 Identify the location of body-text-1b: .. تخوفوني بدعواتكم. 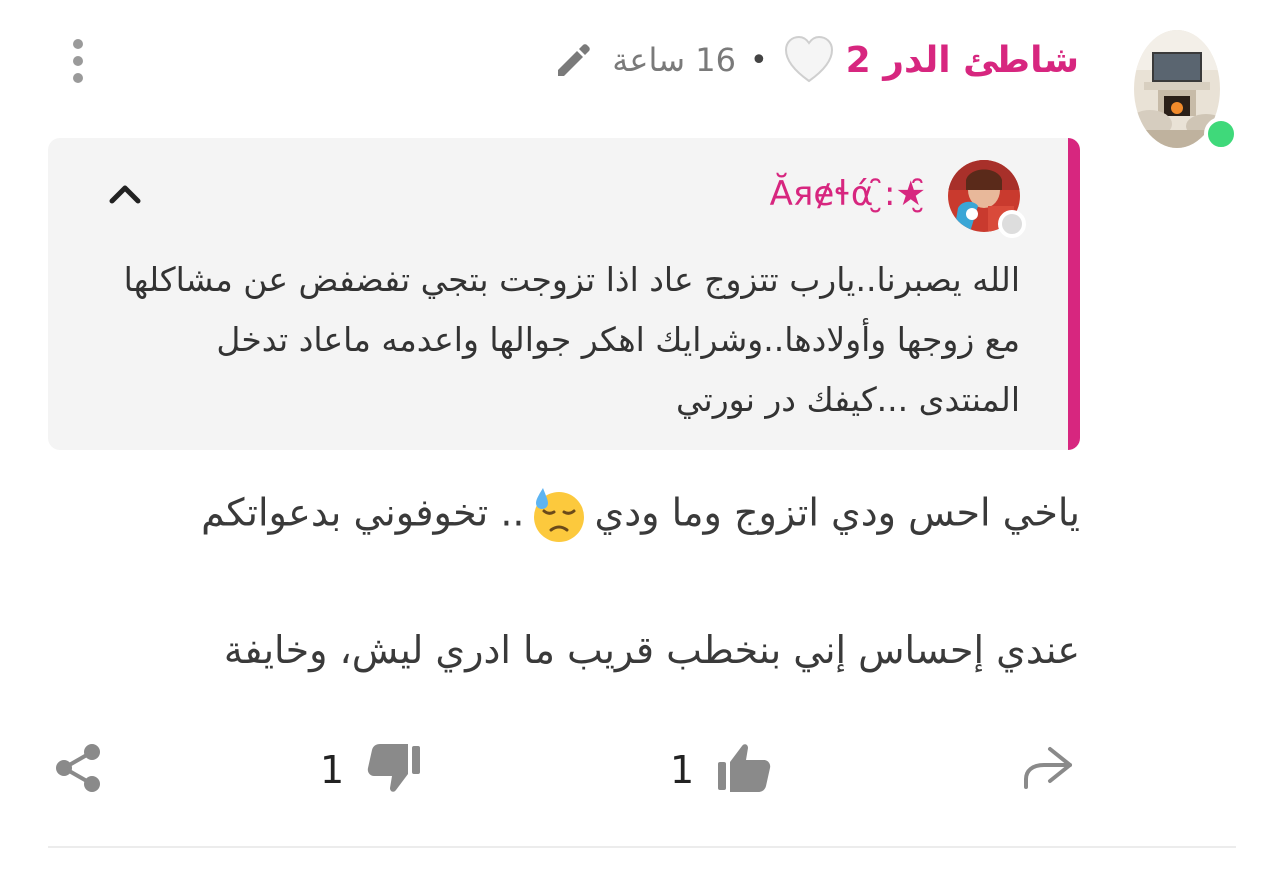
(363, 512).